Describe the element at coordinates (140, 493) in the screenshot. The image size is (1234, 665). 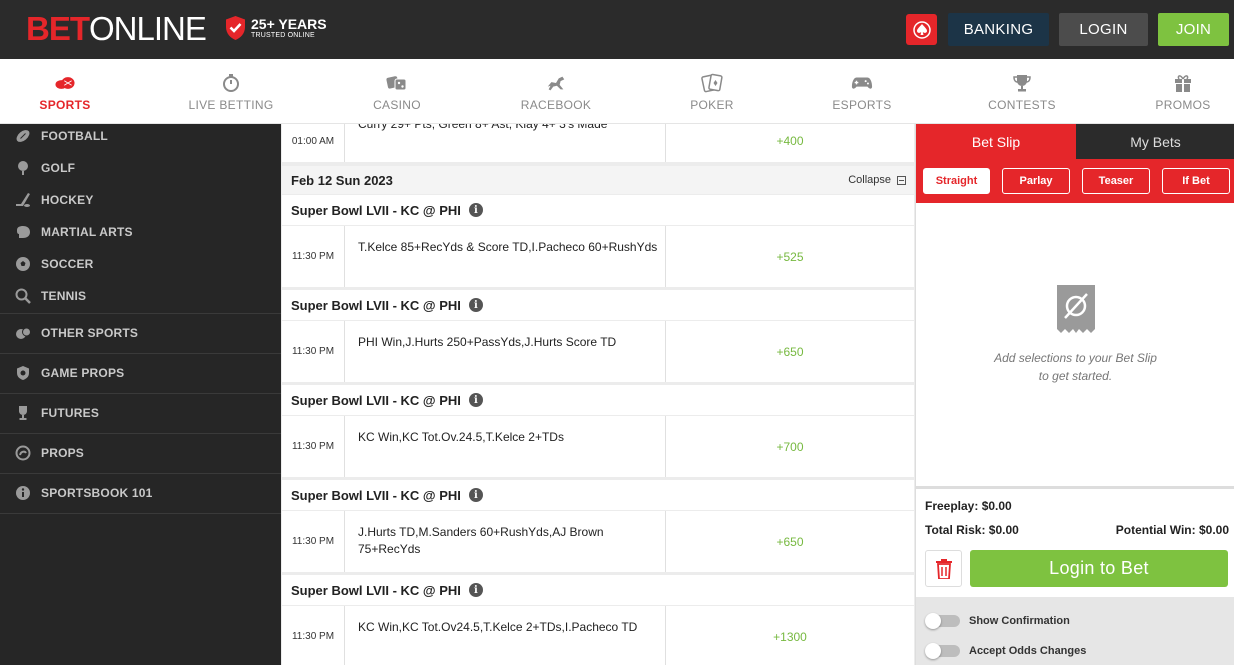
I see `sidebar-item-sportsbook-101: SPORTSBOOK 101` at that location.